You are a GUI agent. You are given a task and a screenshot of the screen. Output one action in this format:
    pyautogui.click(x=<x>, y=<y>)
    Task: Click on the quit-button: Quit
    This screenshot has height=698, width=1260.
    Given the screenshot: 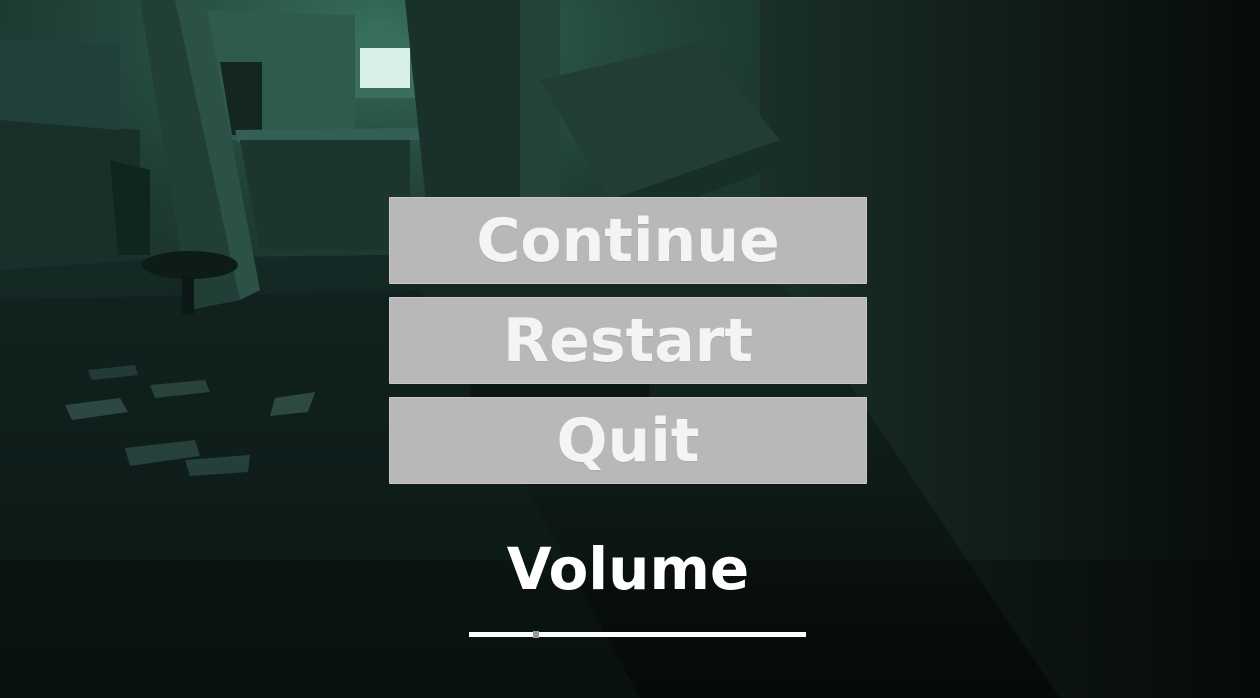 What is the action you would take?
    pyautogui.click(x=628, y=440)
    